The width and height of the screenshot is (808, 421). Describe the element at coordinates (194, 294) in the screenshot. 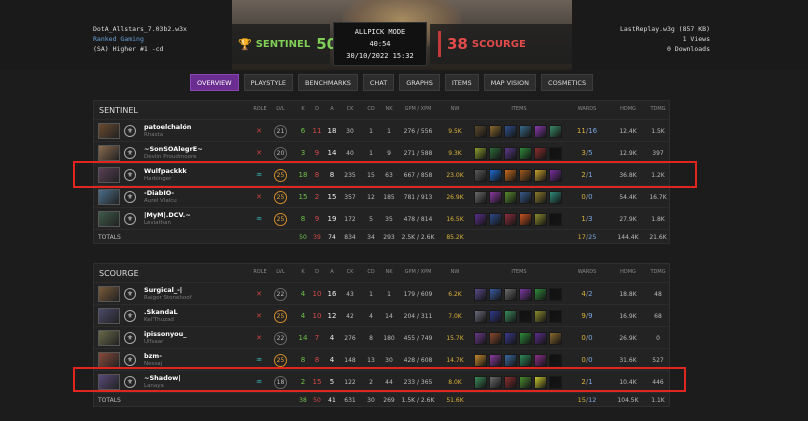

I see `player-name-cell: Surgical_-| Raigor Stonehoof` at that location.